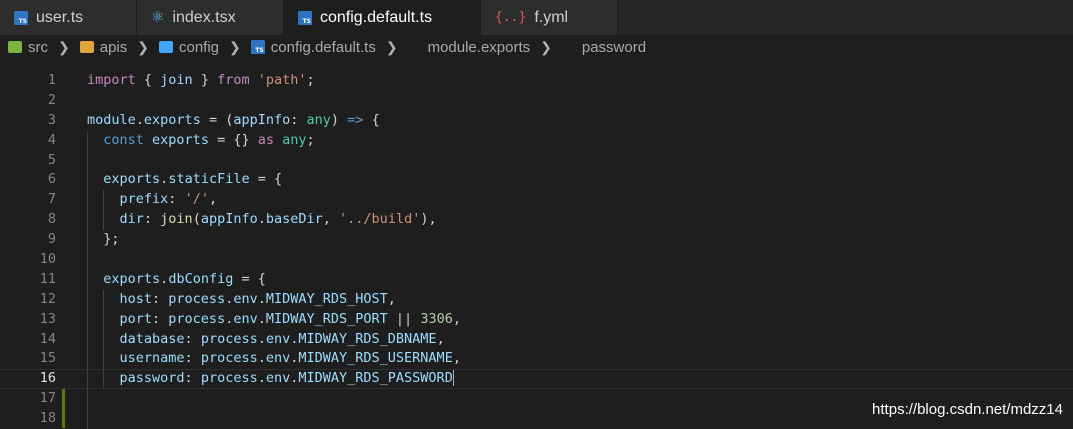 This screenshot has height=429, width=1073. I want to click on breadcrumb-config: config, so click(189, 47).